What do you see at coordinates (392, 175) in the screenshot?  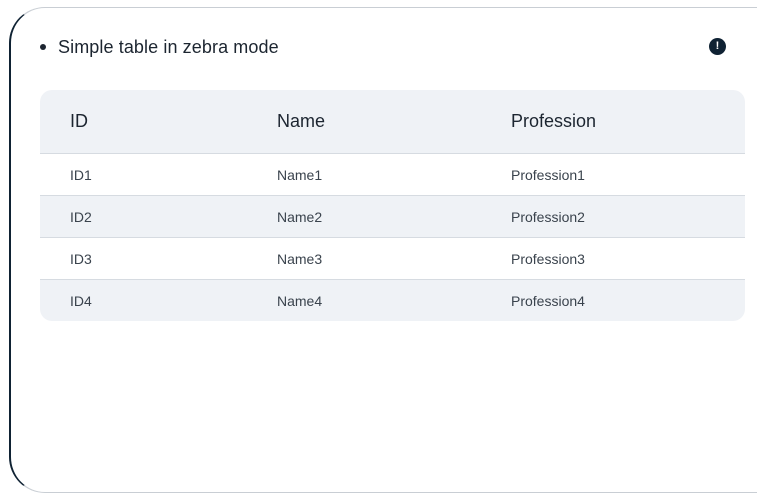 I see `table-row: ID1 Name1 Profession1` at bounding box center [392, 175].